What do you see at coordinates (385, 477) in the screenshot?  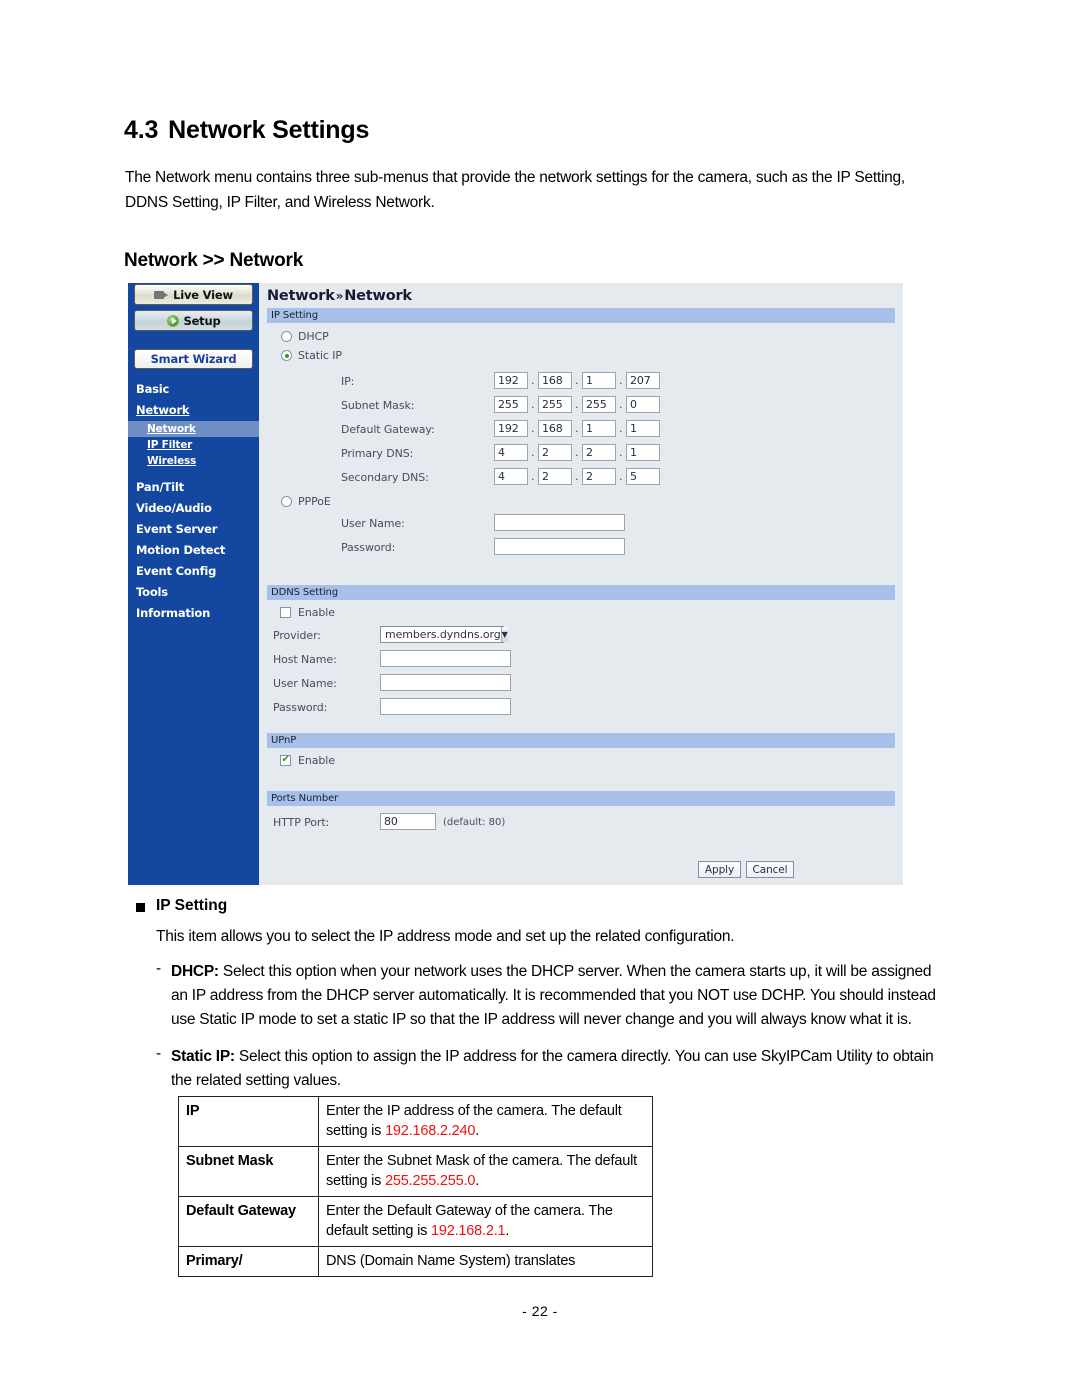 I see `label-secondary-dns: Secondary DNS:` at bounding box center [385, 477].